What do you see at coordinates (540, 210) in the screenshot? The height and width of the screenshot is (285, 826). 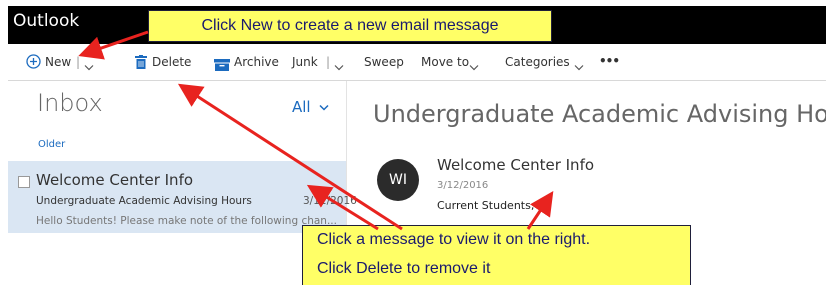 I see `arrow-to-reading-pane` at bounding box center [540, 210].